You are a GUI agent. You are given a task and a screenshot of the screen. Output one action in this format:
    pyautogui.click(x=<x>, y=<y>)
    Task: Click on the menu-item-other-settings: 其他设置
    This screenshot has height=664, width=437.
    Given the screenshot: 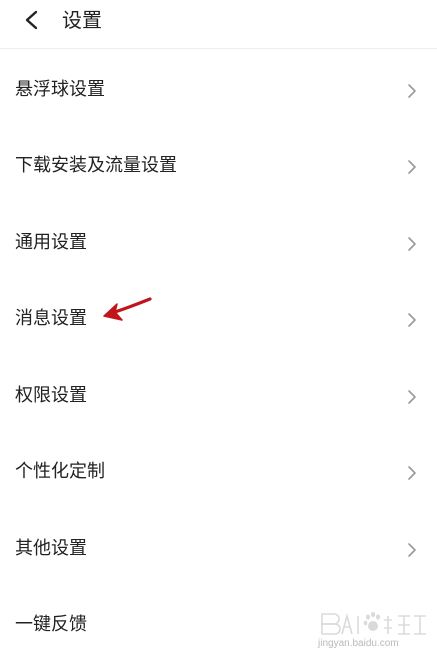 What is the action you would take?
    pyautogui.click(x=218, y=550)
    